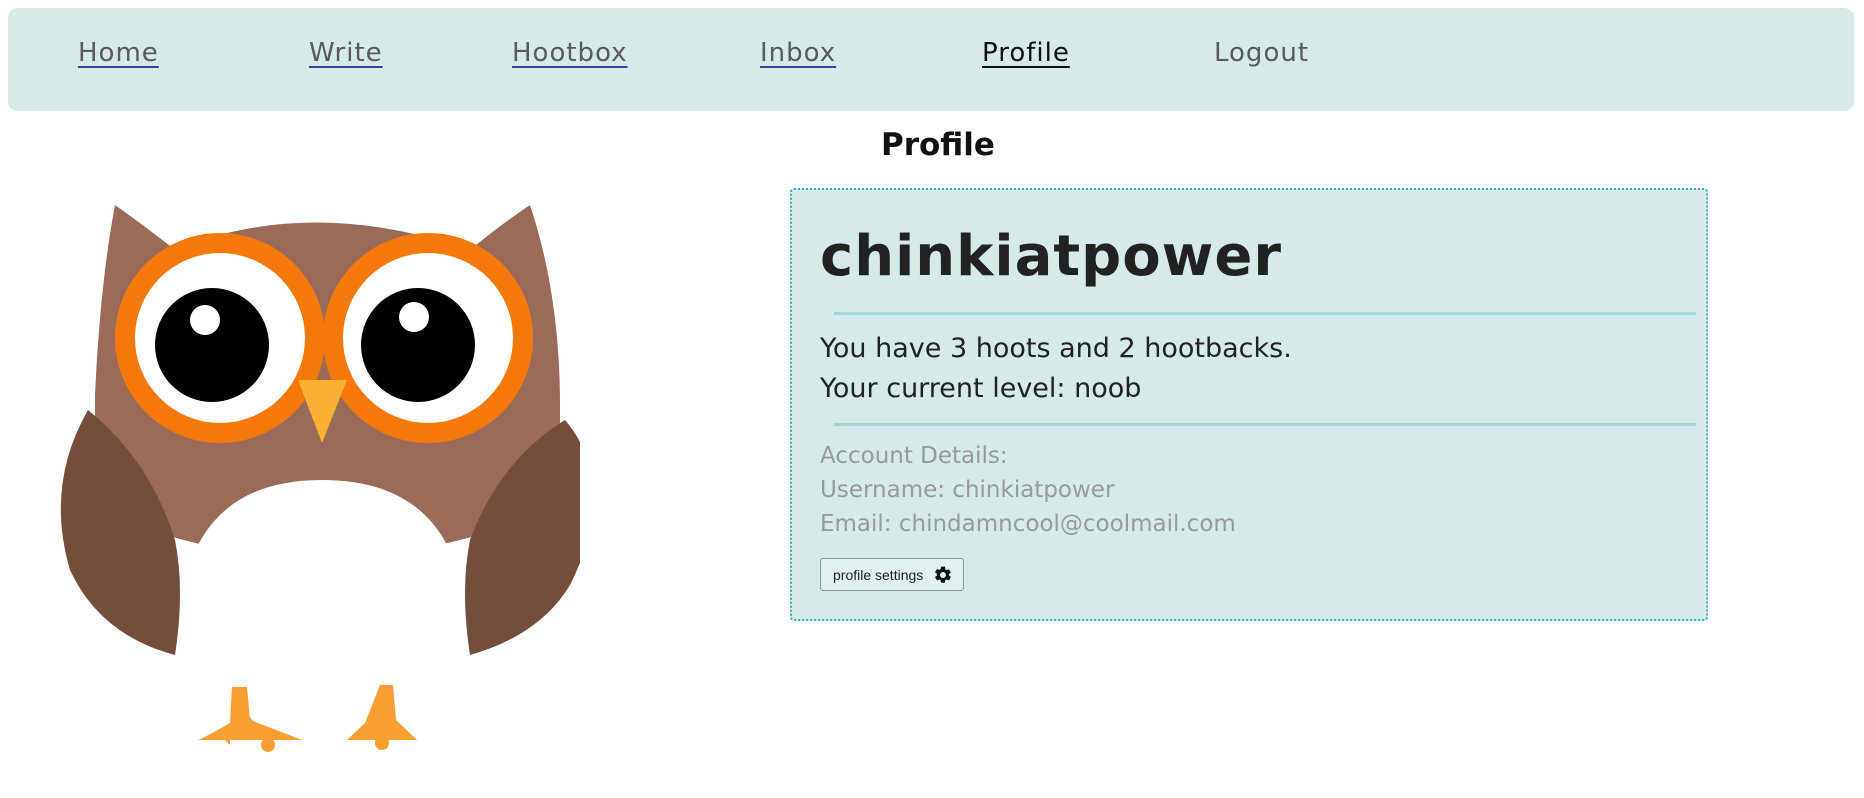 The height and width of the screenshot is (798, 1864). What do you see at coordinates (118, 53) in the screenshot?
I see `nav-home-link: Home` at bounding box center [118, 53].